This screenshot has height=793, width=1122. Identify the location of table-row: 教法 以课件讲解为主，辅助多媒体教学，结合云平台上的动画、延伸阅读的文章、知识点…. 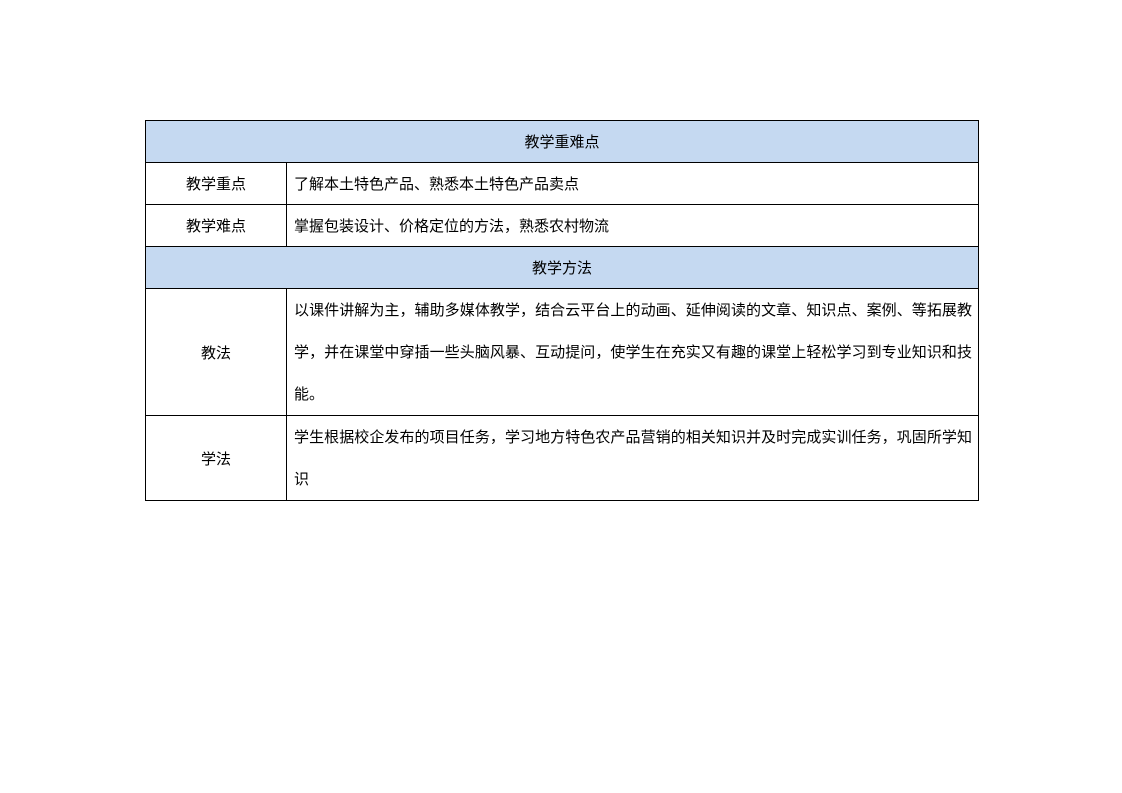
(562, 352).